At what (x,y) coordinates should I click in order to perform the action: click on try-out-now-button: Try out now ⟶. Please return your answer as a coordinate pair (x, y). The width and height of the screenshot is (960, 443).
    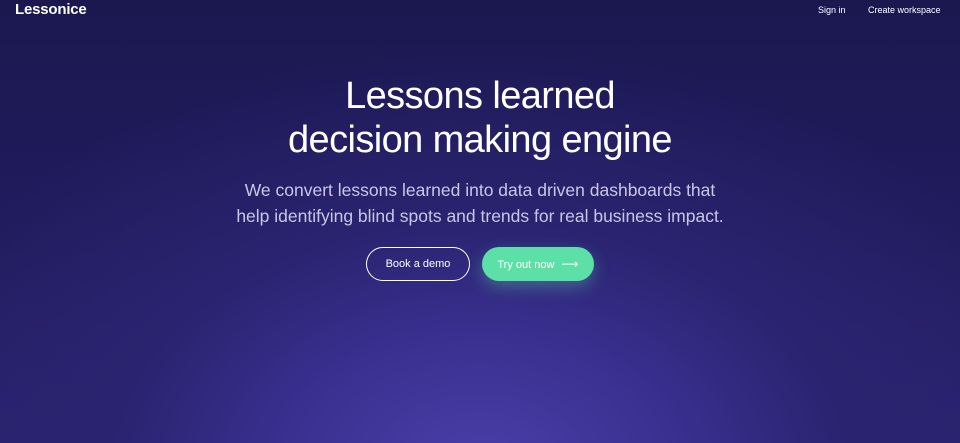
    Looking at the image, I should click on (538, 264).